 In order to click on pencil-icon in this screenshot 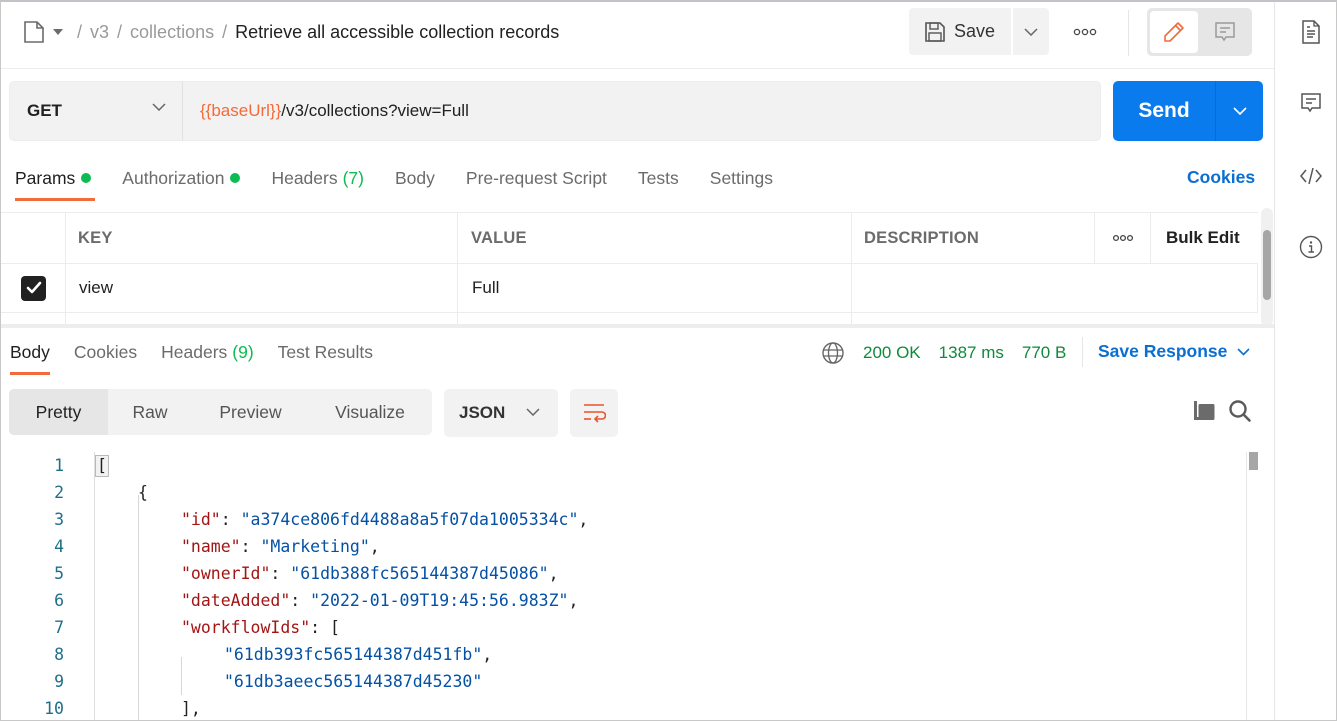, I will do `click(1174, 32)`.